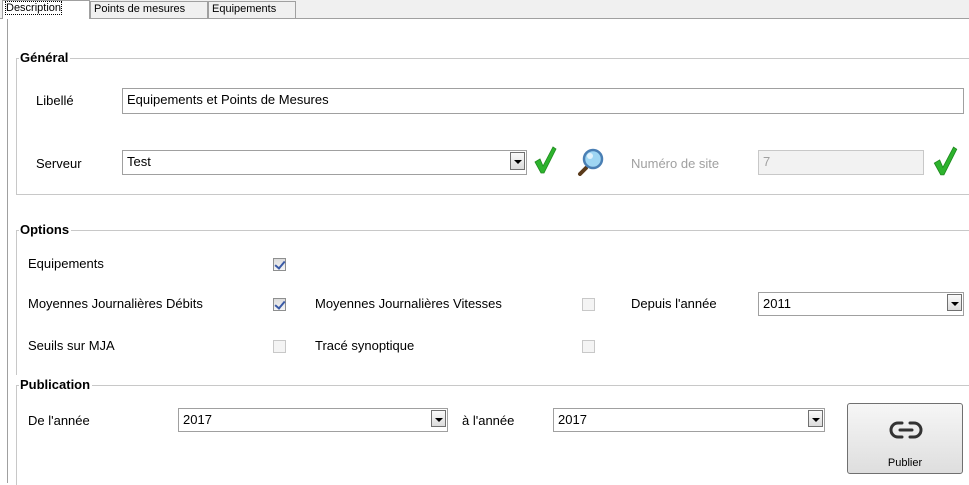  What do you see at coordinates (572, 419) in the screenshot?
I see `a-annee-value: 2017` at bounding box center [572, 419].